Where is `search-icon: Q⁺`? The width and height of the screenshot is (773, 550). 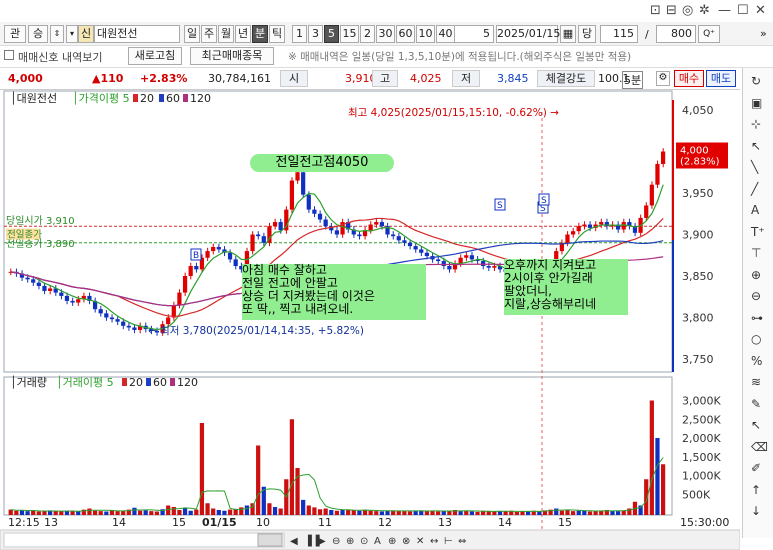 search-icon: Q⁺ is located at coordinates (709, 34).